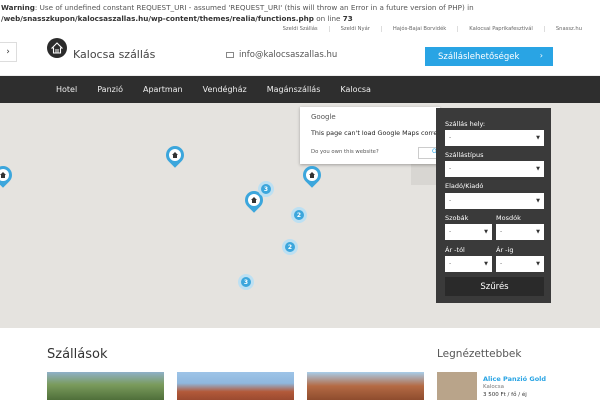  What do you see at coordinates (562, 29) in the screenshot?
I see `top-link-5: Snassz.hu` at bounding box center [562, 29].